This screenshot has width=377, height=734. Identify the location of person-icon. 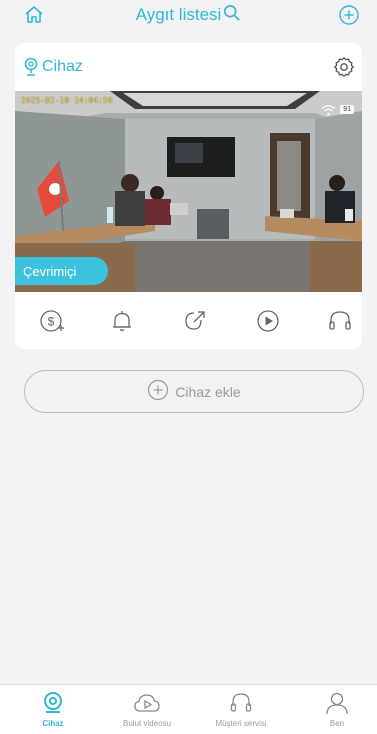
(337, 703).